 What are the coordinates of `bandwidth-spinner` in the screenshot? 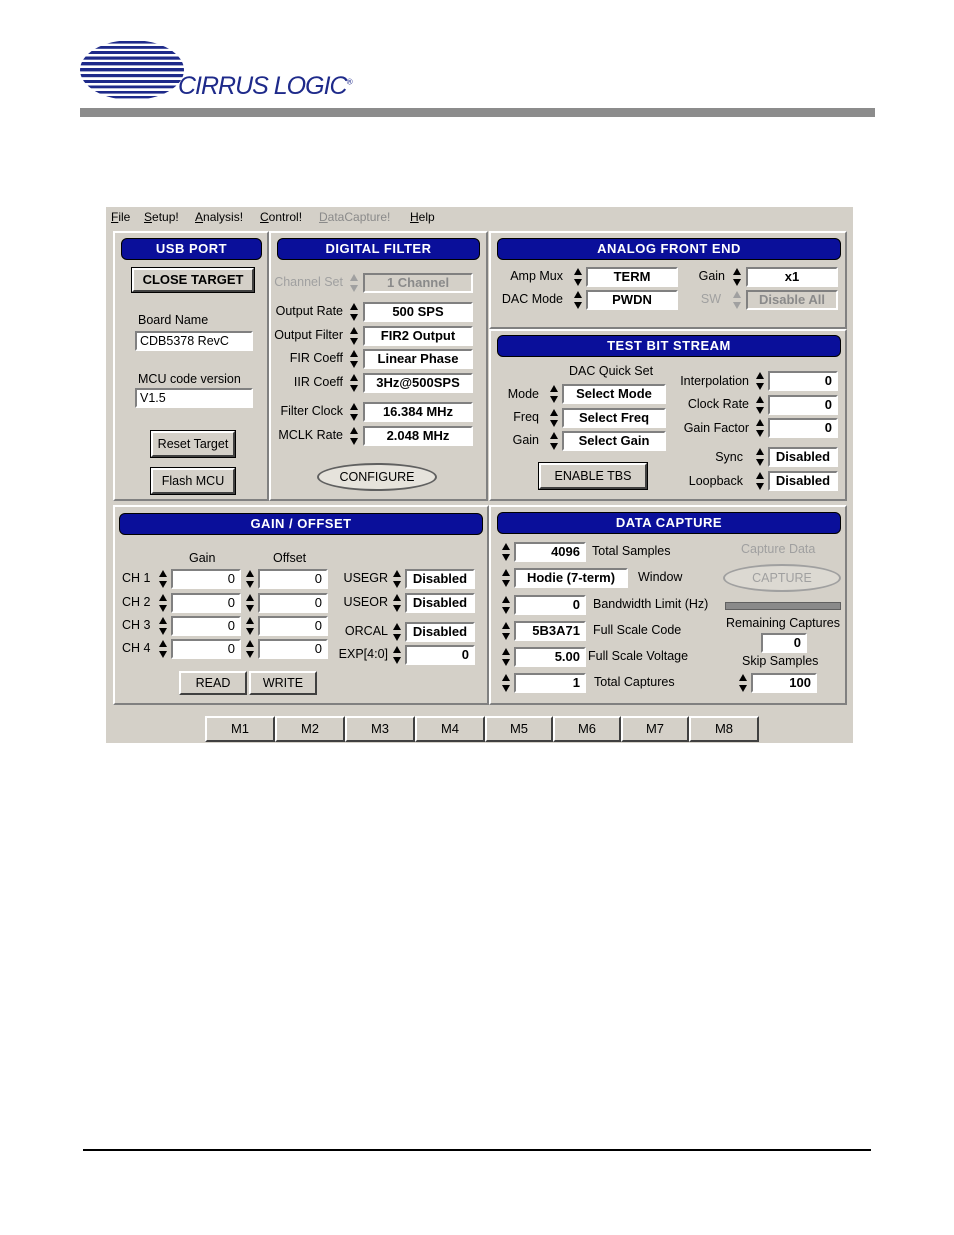 It's located at (506, 605).